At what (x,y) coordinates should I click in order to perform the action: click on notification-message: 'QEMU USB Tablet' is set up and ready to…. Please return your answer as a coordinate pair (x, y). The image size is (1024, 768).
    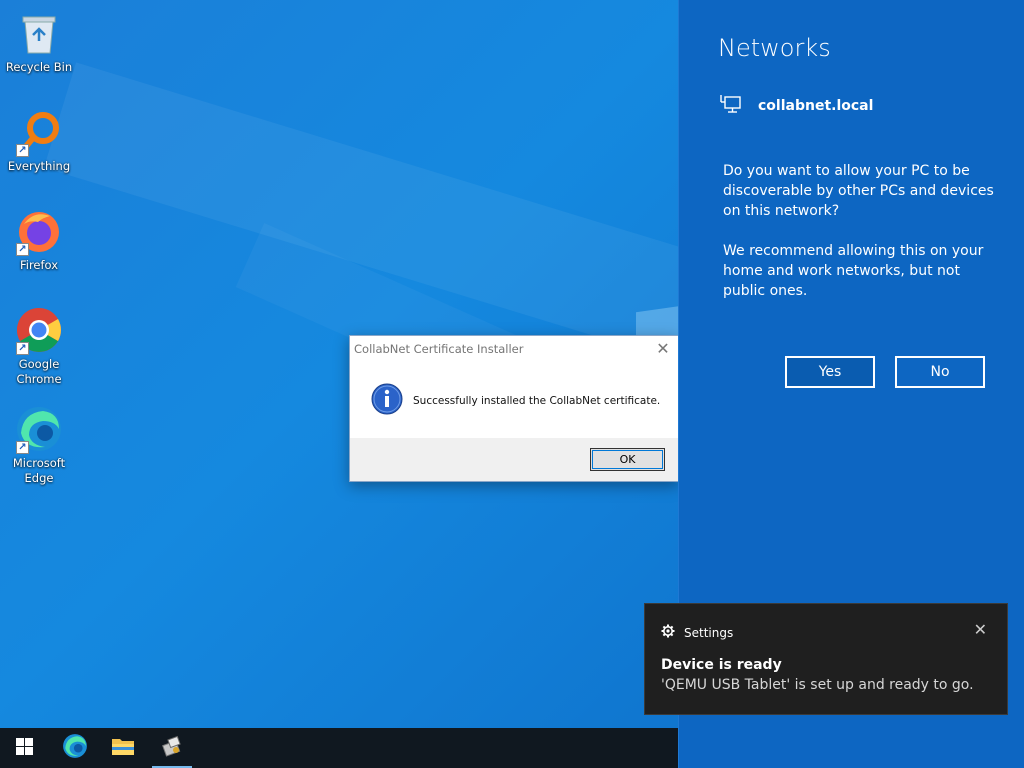
    Looking at the image, I should click on (817, 685).